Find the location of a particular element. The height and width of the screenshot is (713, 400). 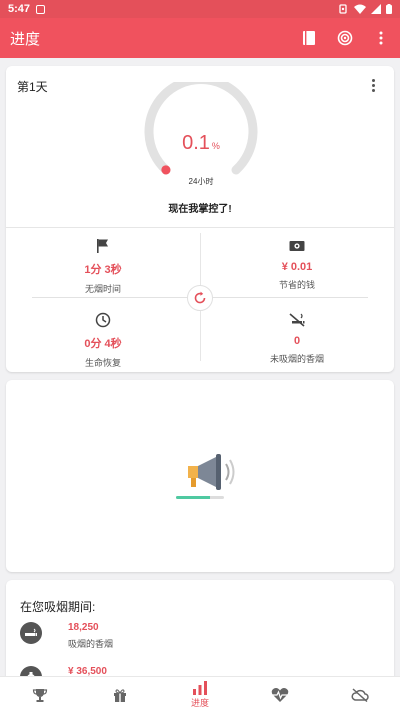

status-message: 现在我掌控了! is located at coordinates (200, 209).